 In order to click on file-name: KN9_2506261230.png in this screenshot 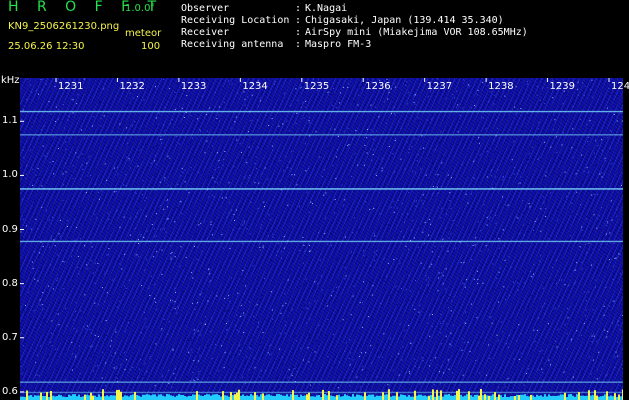, I will do `click(64, 26)`.